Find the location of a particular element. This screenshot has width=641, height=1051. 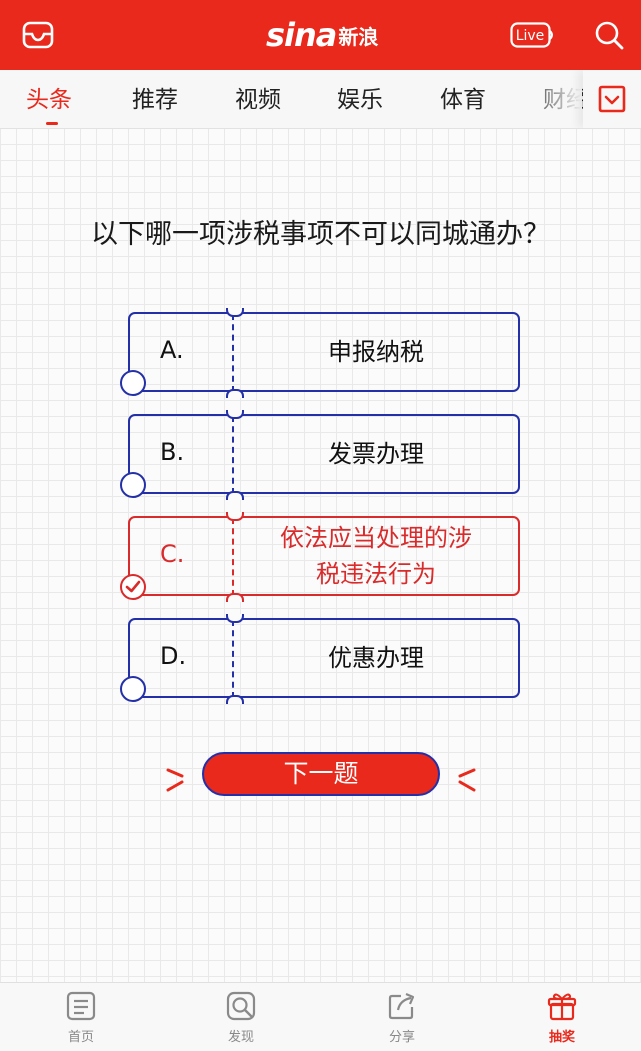

channel-menu-button is located at coordinates (612, 99).